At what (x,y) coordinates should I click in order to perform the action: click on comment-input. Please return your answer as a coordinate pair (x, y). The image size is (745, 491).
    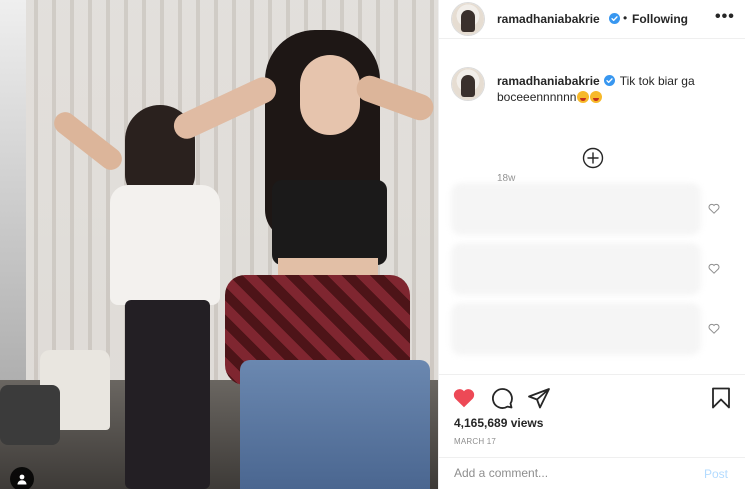
    Looking at the image, I should click on (564, 473).